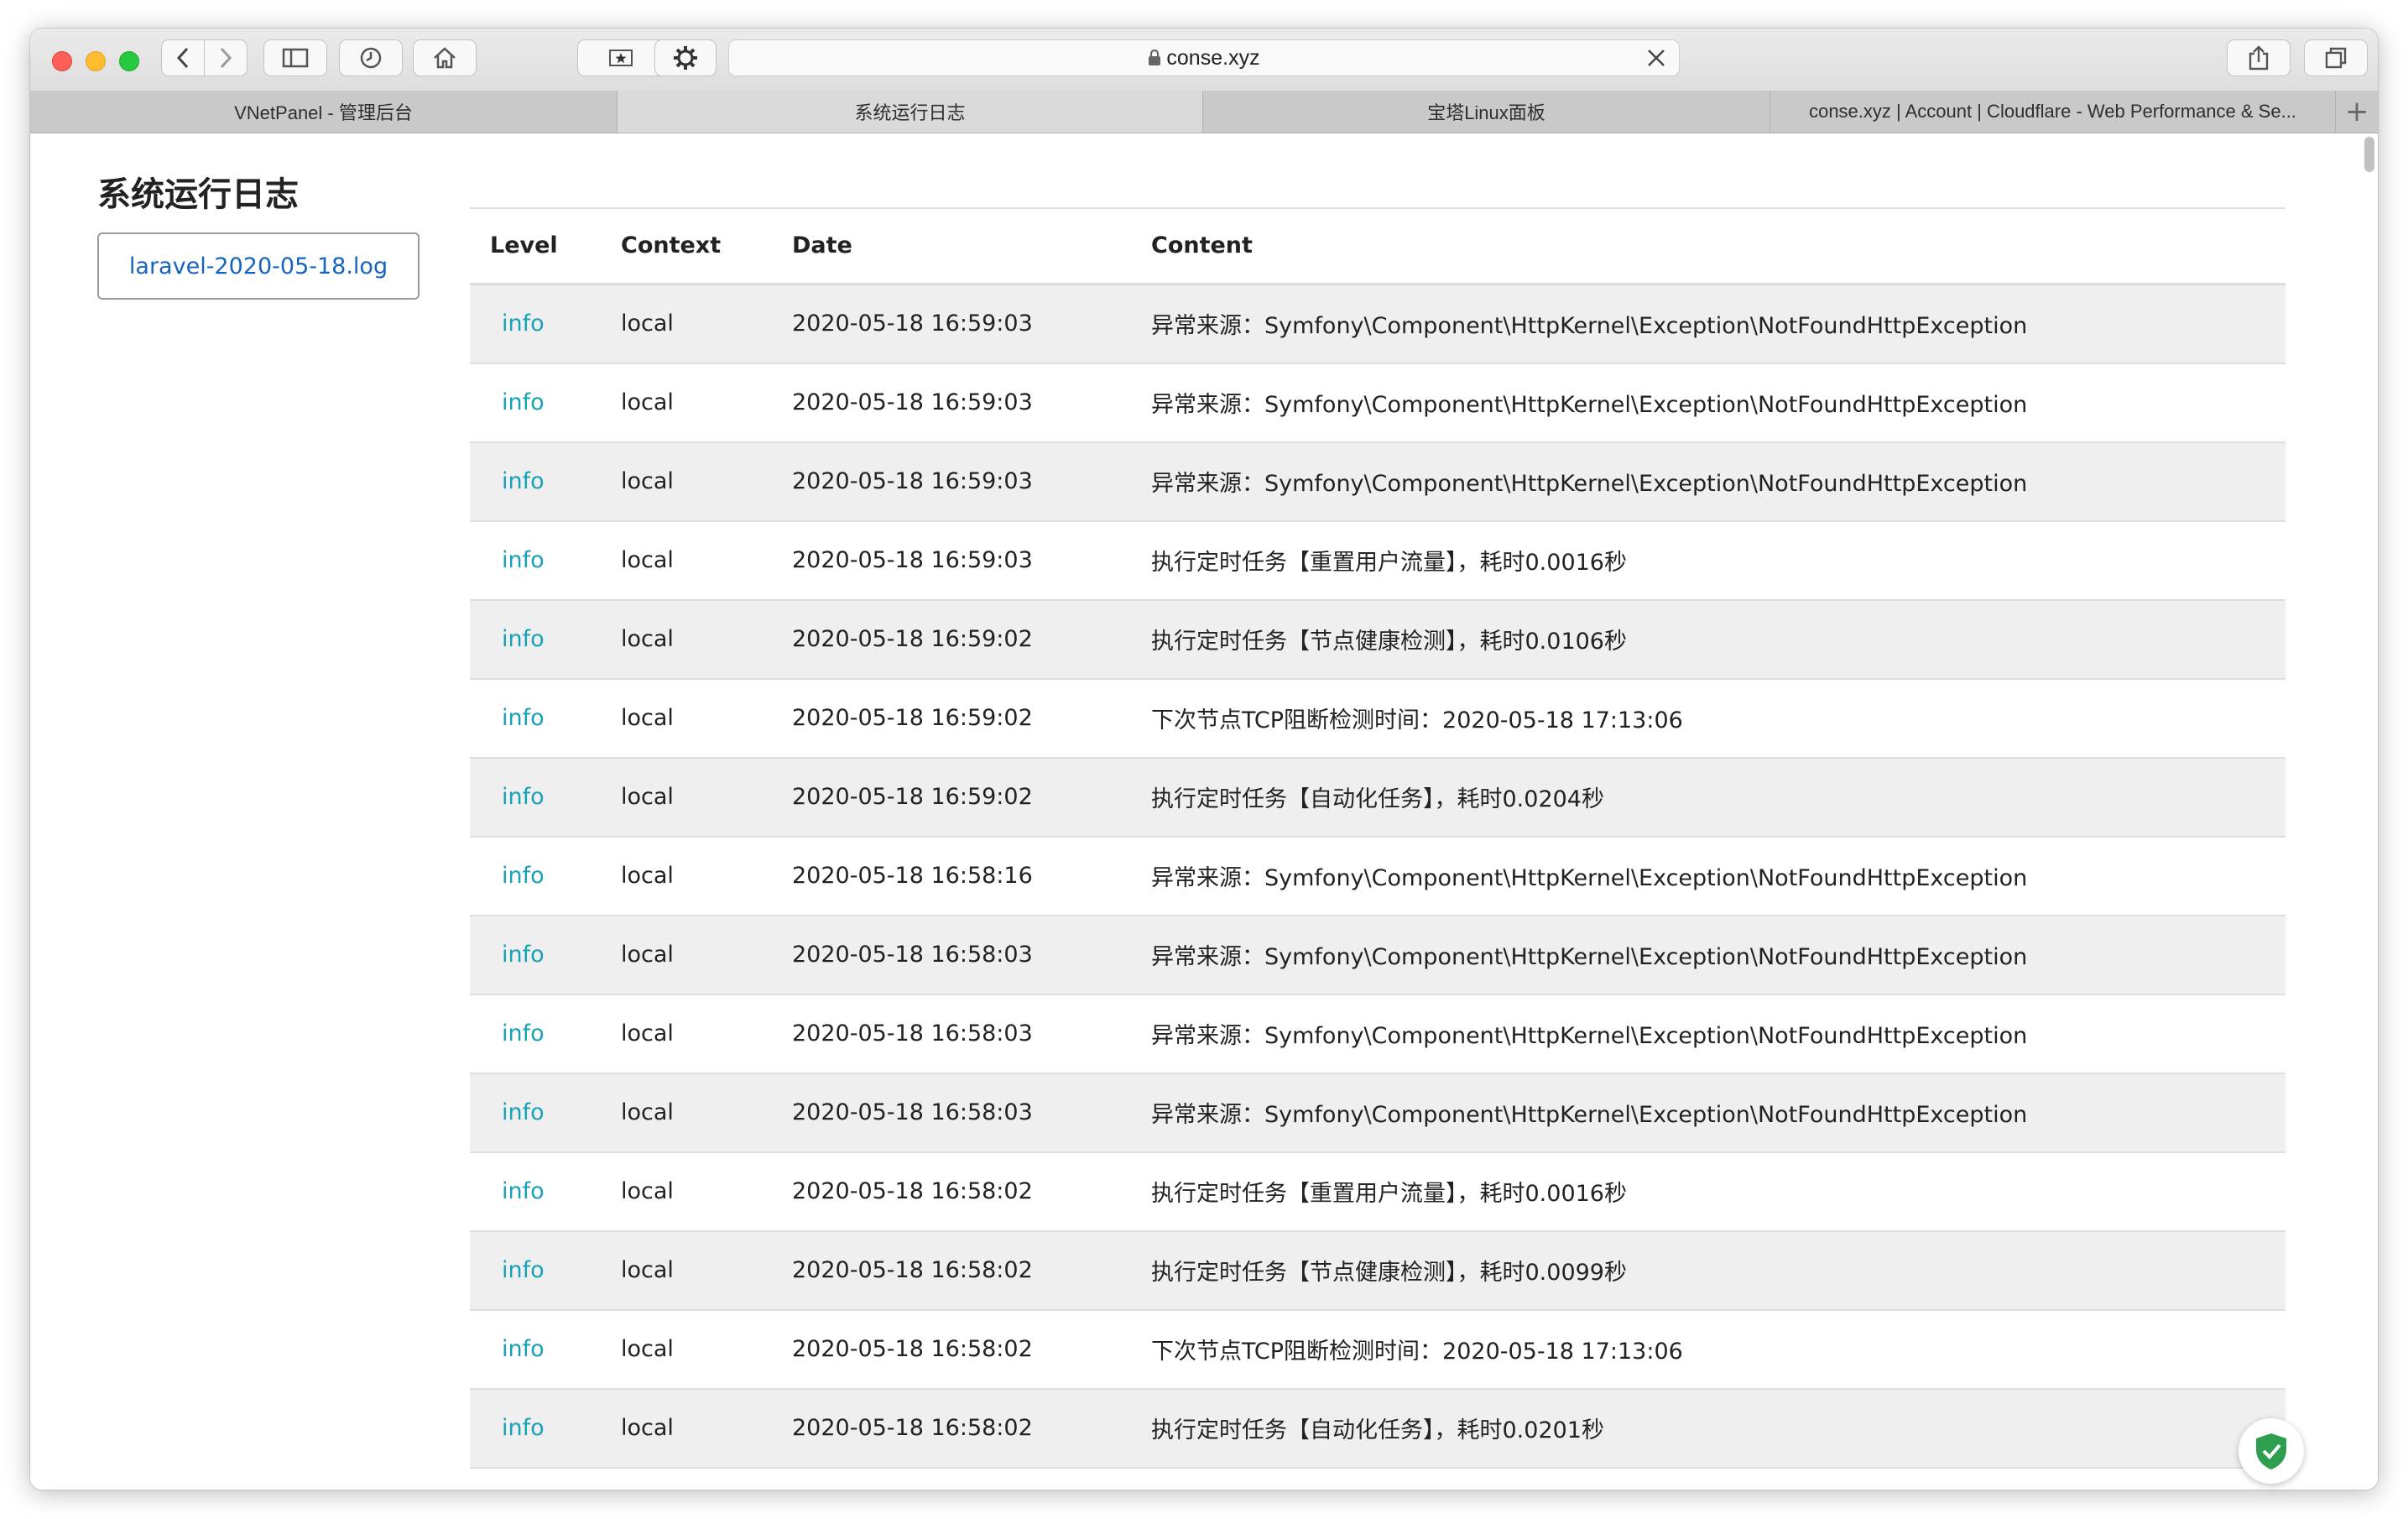  I want to click on address-bar: conse.xyz, so click(1204, 57).